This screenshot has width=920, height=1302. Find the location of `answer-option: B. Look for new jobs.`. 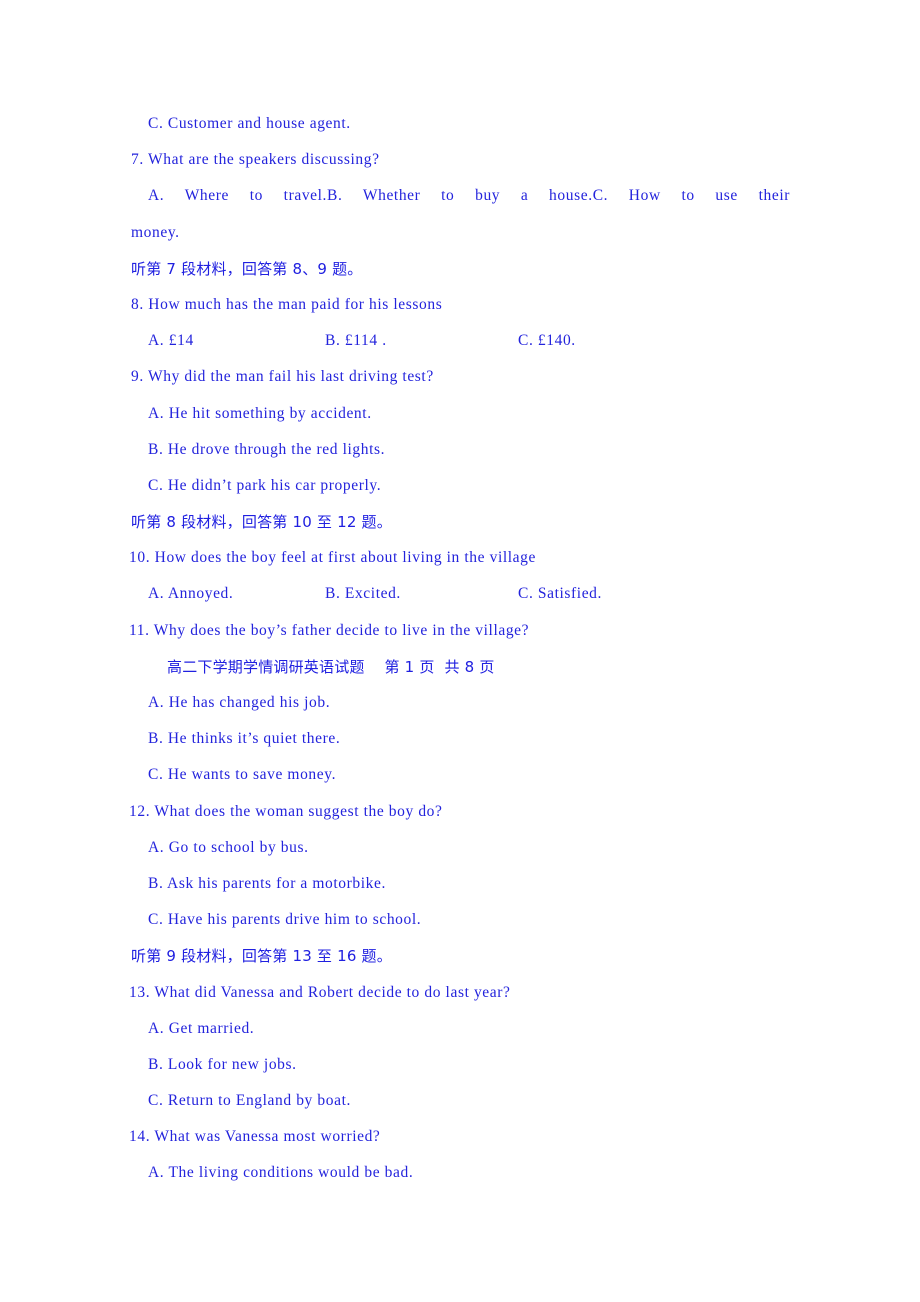

answer-option: B. Look for new jobs. is located at coordinates (222, 1064).